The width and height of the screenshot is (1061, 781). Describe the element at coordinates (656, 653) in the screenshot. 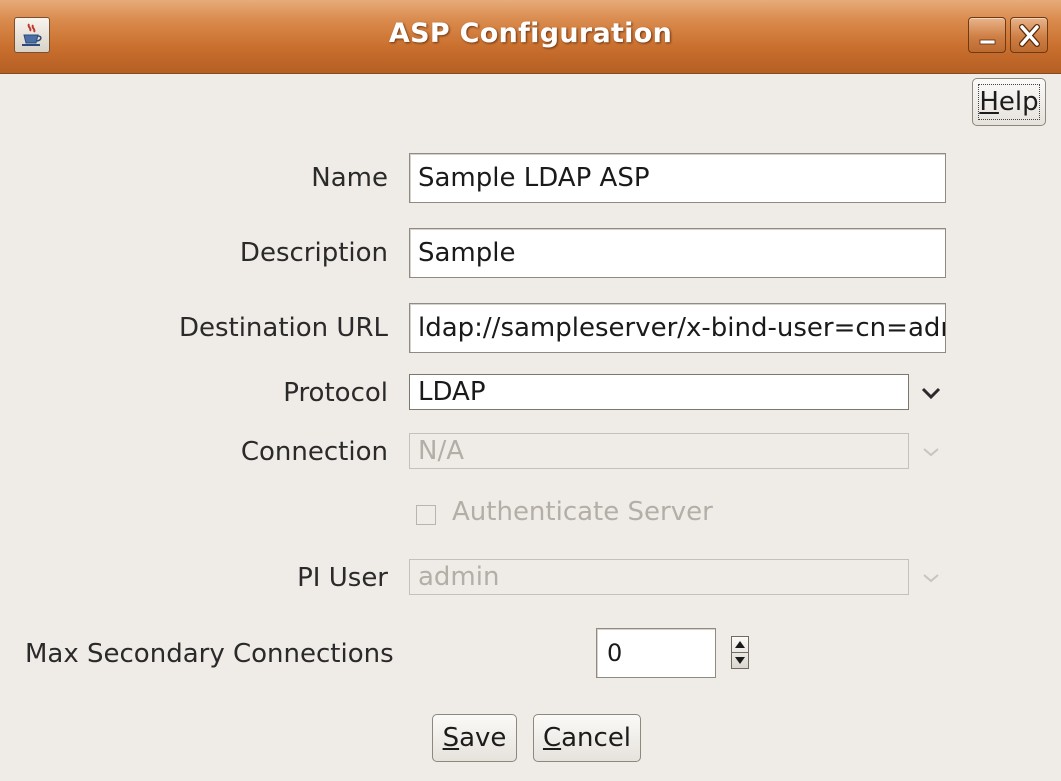

I see `max-secondary-connections-field: 0` at that location.